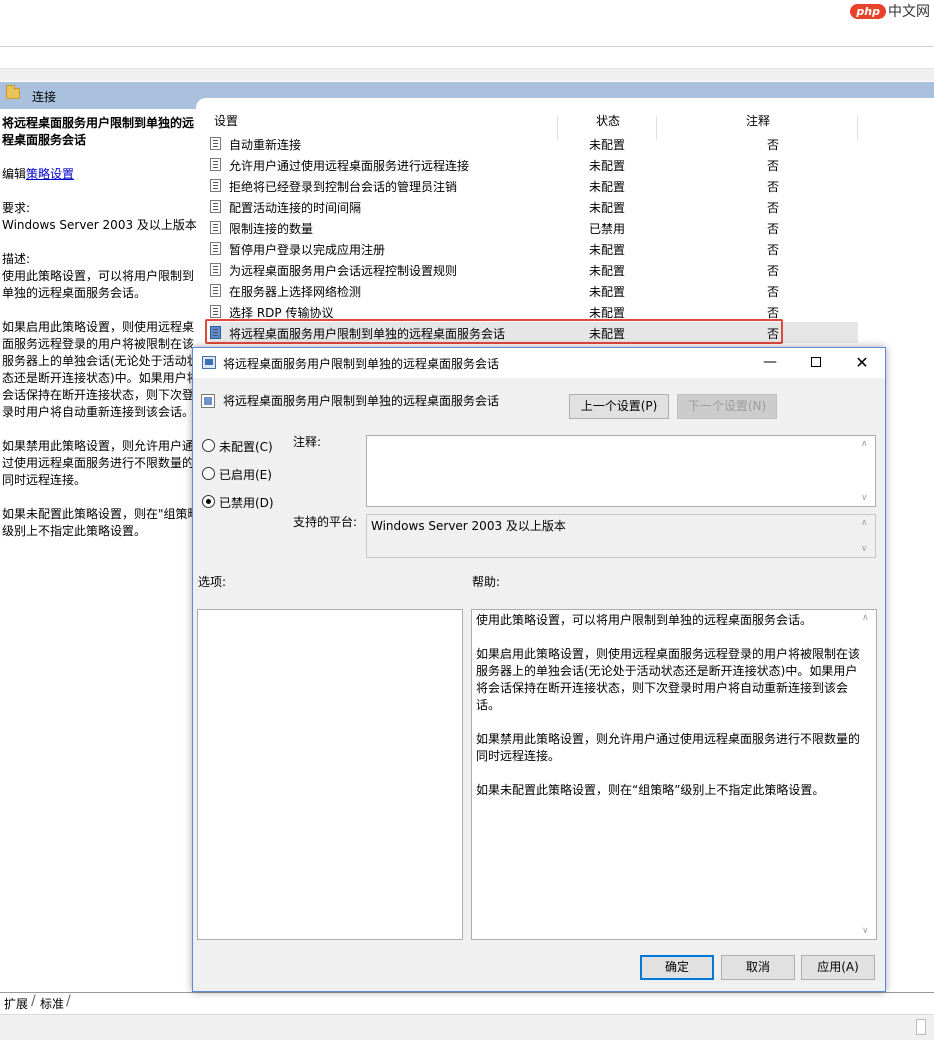  I want to click on maximize-button, so click(816, 363).